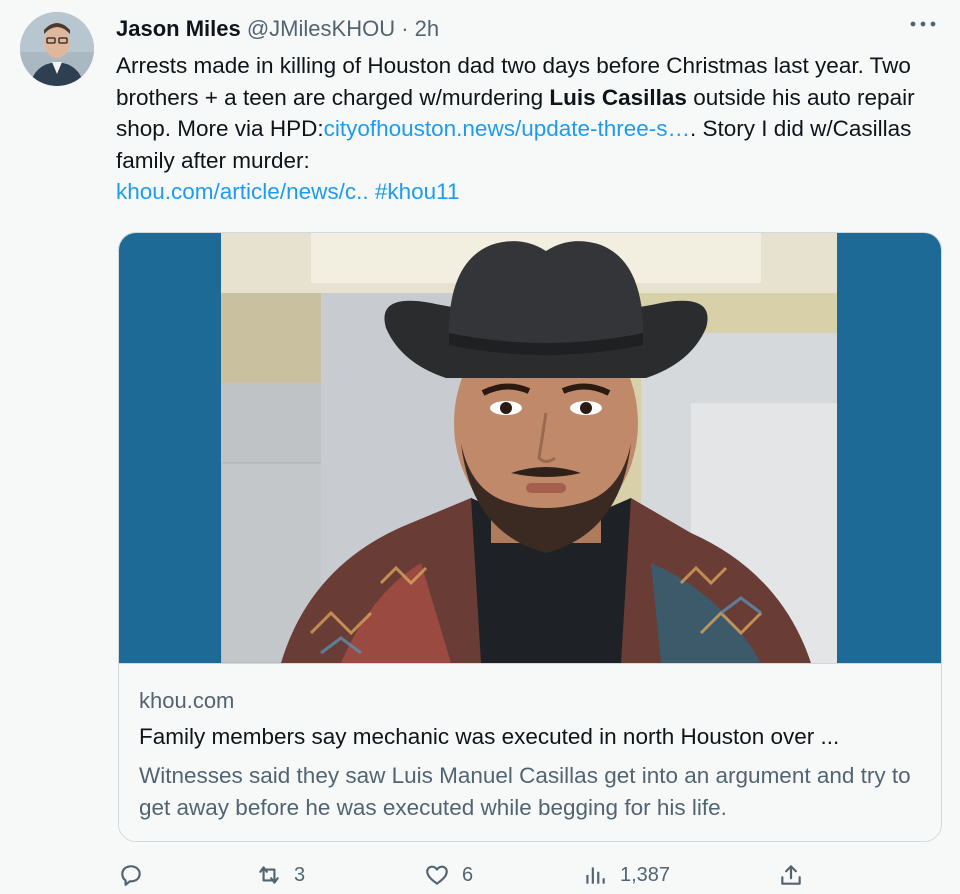 The height and width of the screenshot is (894, 960). Describe the element at coordinates (187, 700) in the screenshot. I see `card-domain: khou.com` at that location.